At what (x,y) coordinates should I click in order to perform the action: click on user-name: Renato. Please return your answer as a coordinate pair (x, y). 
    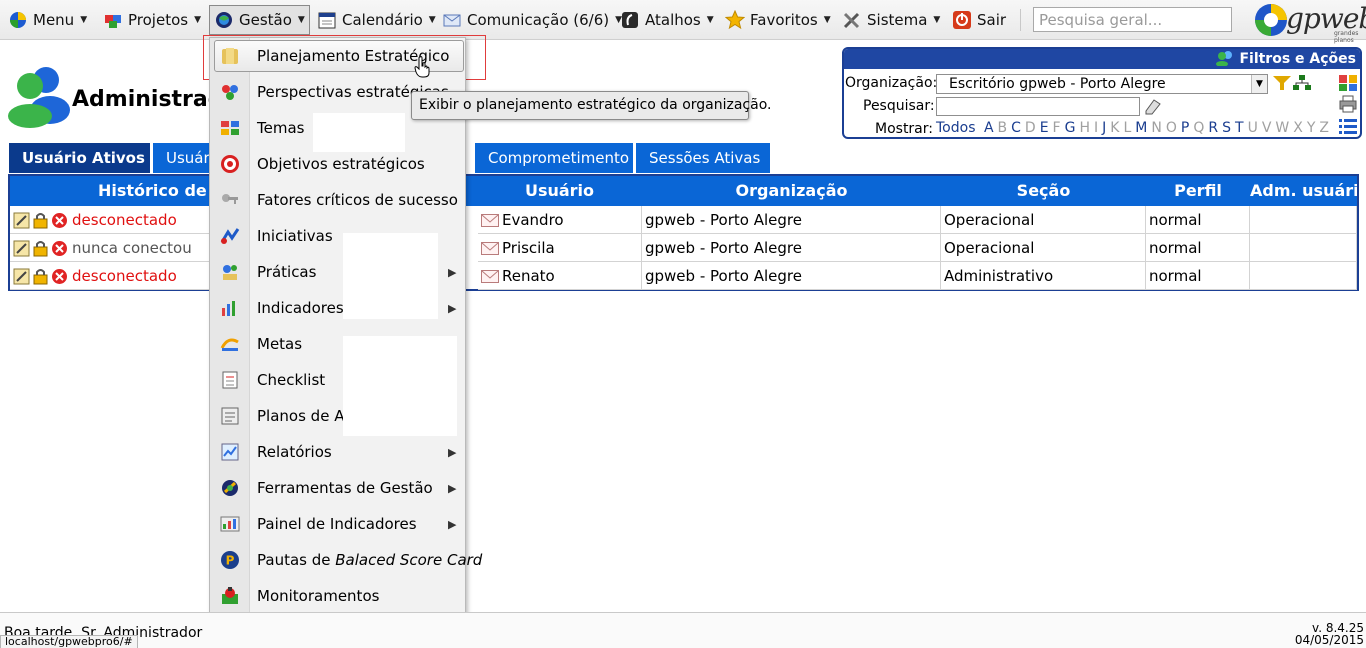
    Looking at the image, I should click on (528, 276).